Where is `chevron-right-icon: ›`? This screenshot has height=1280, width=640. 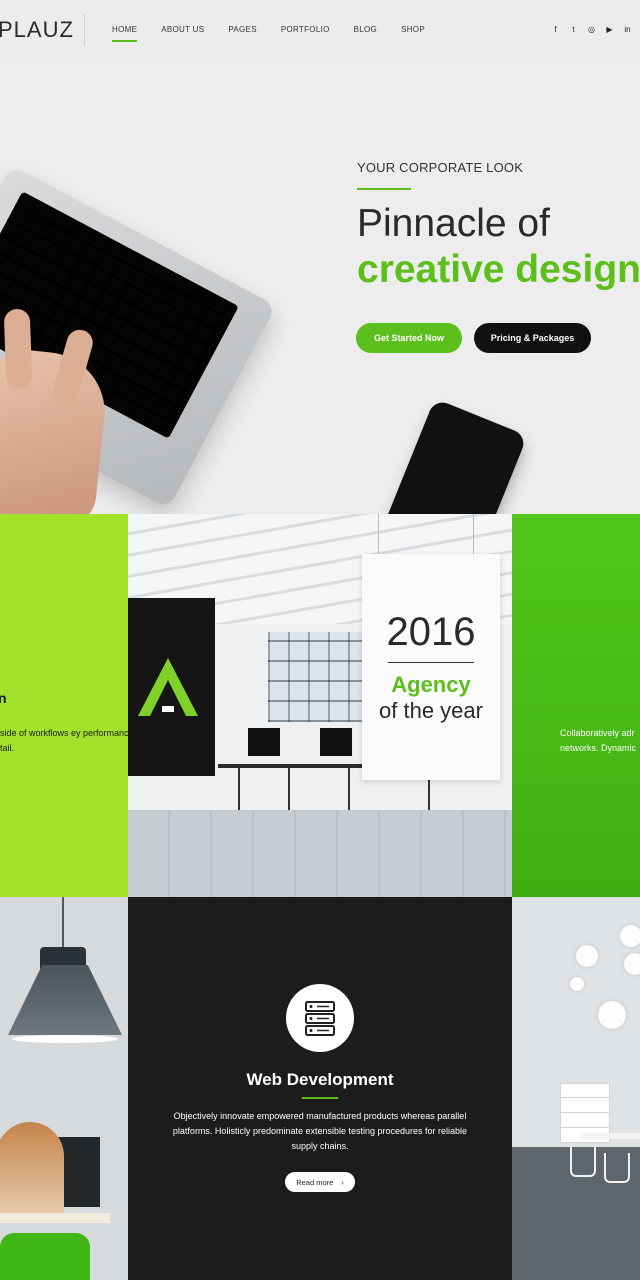 chevron-right-icon: › is located at coordinates (342, 1182).